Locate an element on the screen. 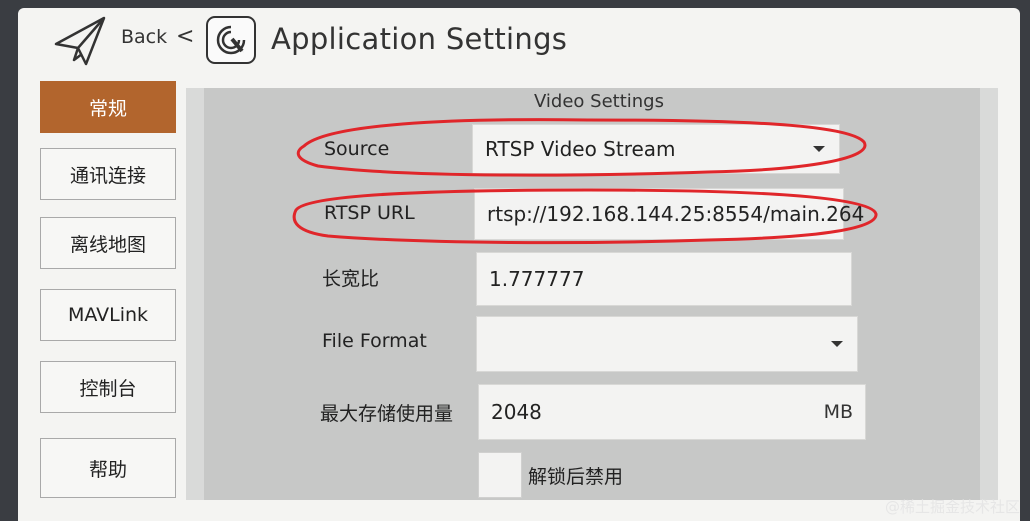 This screenshot has height=521, width=1030. chevron-left-icon: < is located at coordinates (185, 36).